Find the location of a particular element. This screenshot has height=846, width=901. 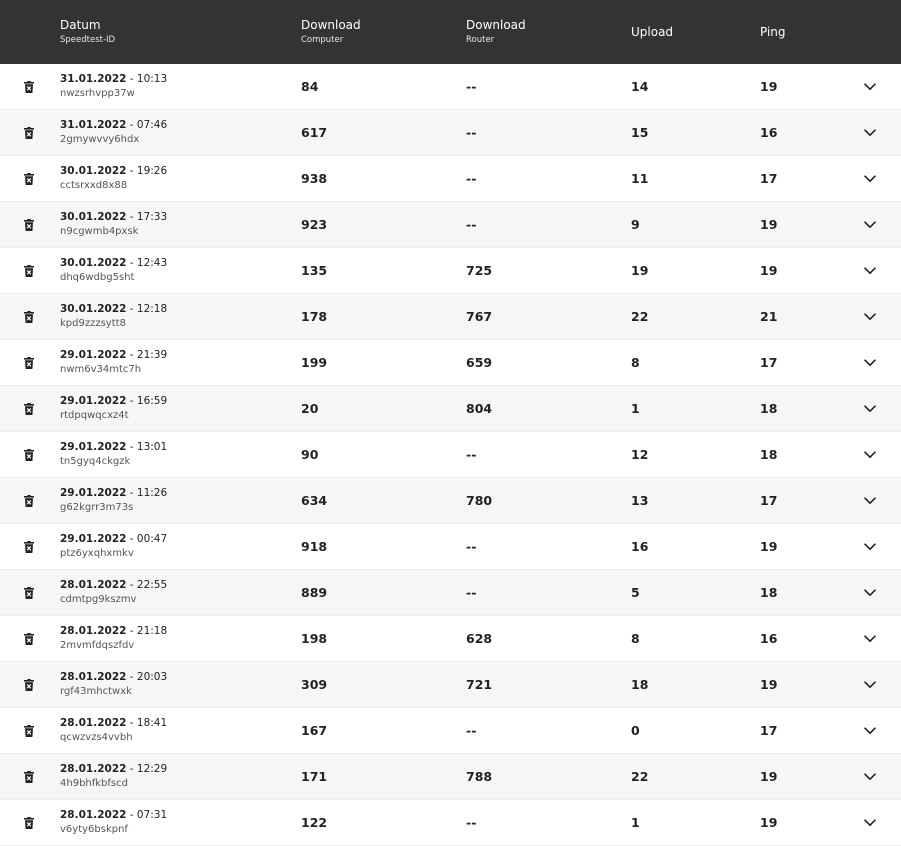

time-value: 00:47 is located at coordinates (152, 539).